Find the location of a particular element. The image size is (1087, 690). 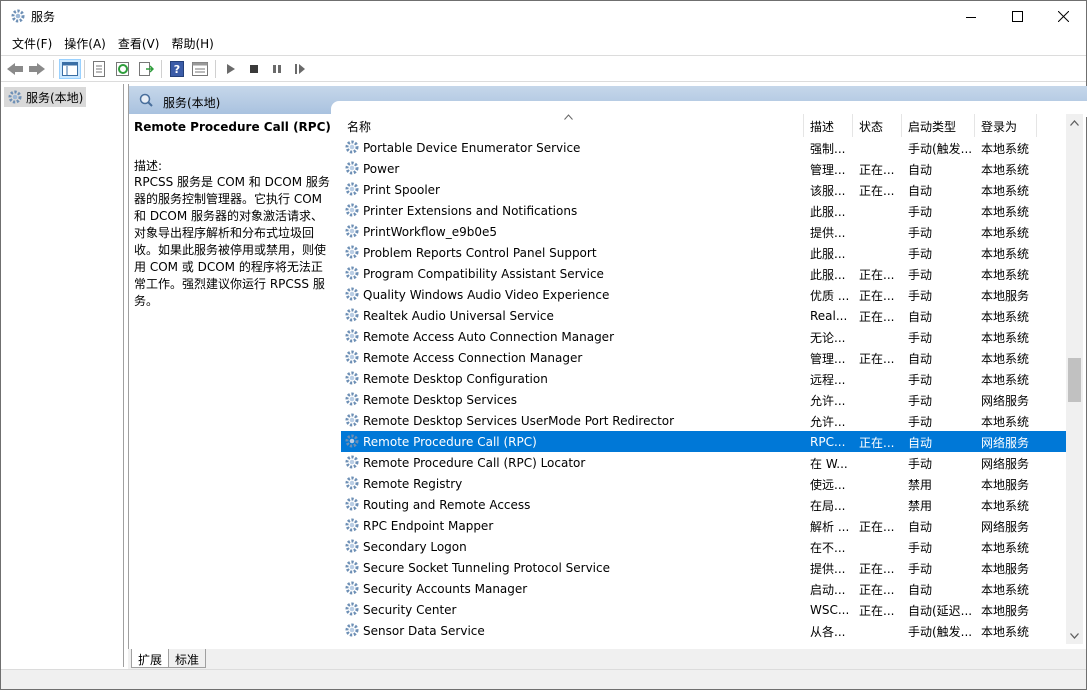

column-log-on-as: 登录为 is located at coordinates (1006, 125).